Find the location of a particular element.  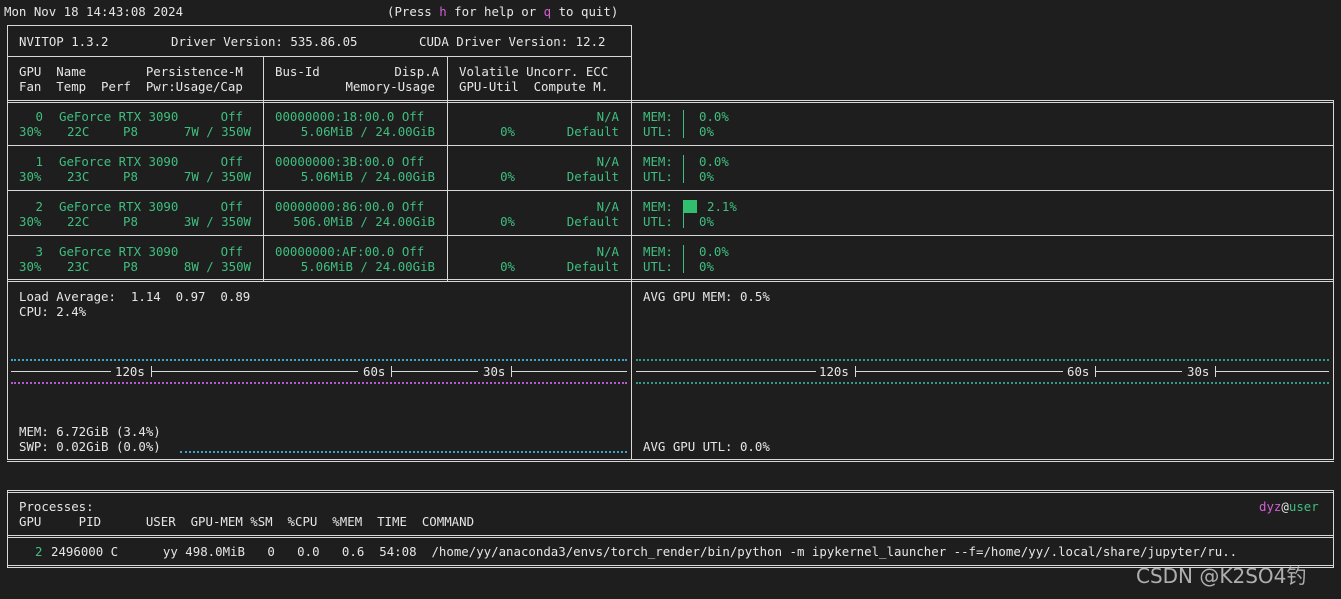

gpu-power: 8W / 350W is located at coordinates (217, 266).